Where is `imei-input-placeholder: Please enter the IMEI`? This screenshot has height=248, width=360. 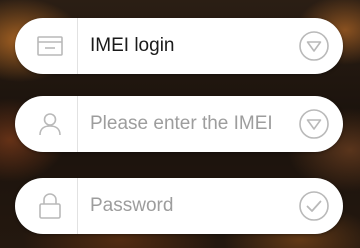
imei-input-placeholder: Please enter the IMEI is located at coordinates (181, 124).